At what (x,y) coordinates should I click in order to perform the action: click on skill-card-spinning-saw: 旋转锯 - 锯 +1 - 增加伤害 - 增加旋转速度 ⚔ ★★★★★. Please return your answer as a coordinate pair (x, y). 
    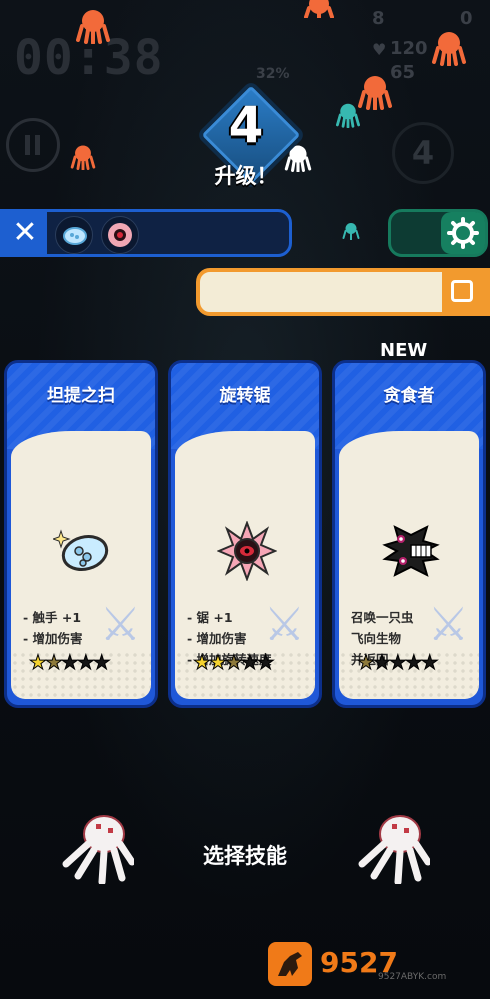
    Looking at the image, I should click on (245, 534).